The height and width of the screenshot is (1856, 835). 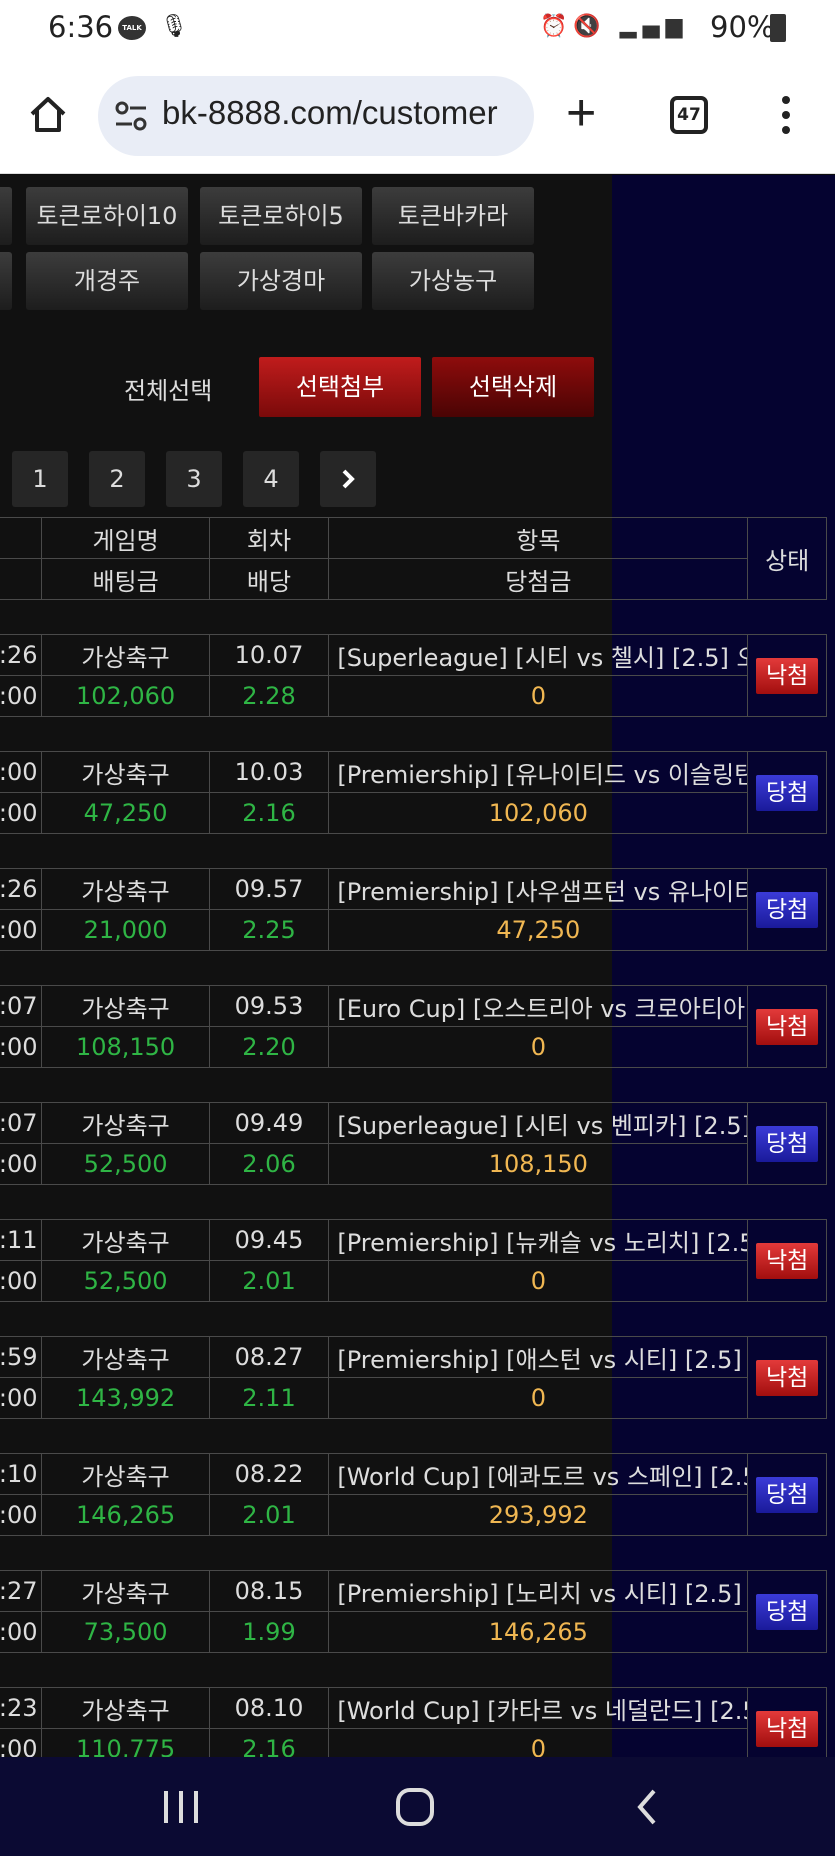 What do you see at coordinates (131, 116) in the screenshot?
I see `site-settings-icon` at bounding box center [131, 116].